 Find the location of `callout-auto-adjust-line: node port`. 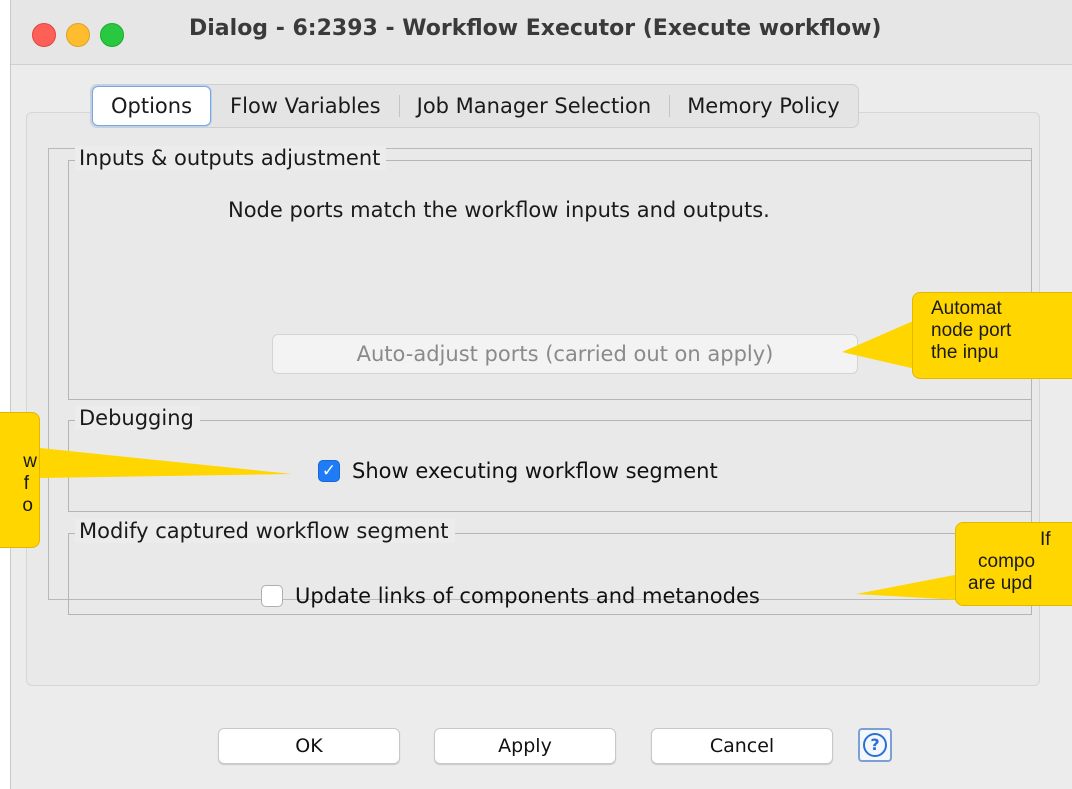

callout-auto-adjust-line: node port is located at coordinates (971, 330).